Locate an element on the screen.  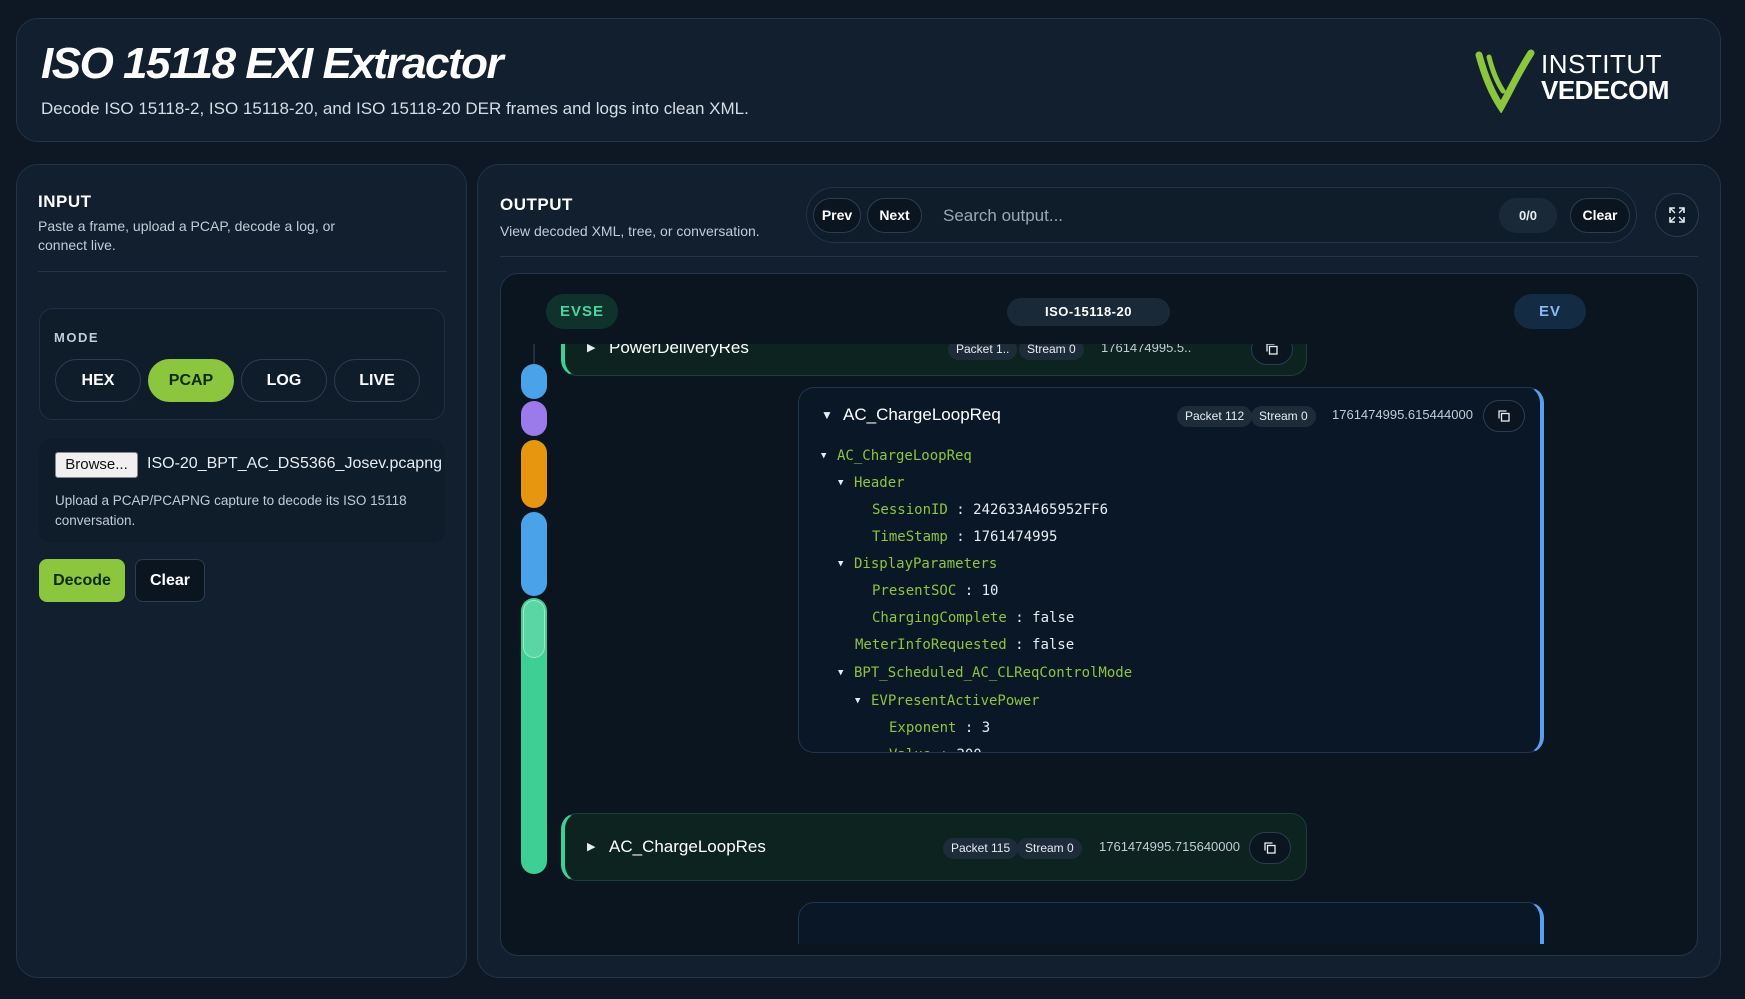
evse-label: EVSE is located at coordinates (582, 311).